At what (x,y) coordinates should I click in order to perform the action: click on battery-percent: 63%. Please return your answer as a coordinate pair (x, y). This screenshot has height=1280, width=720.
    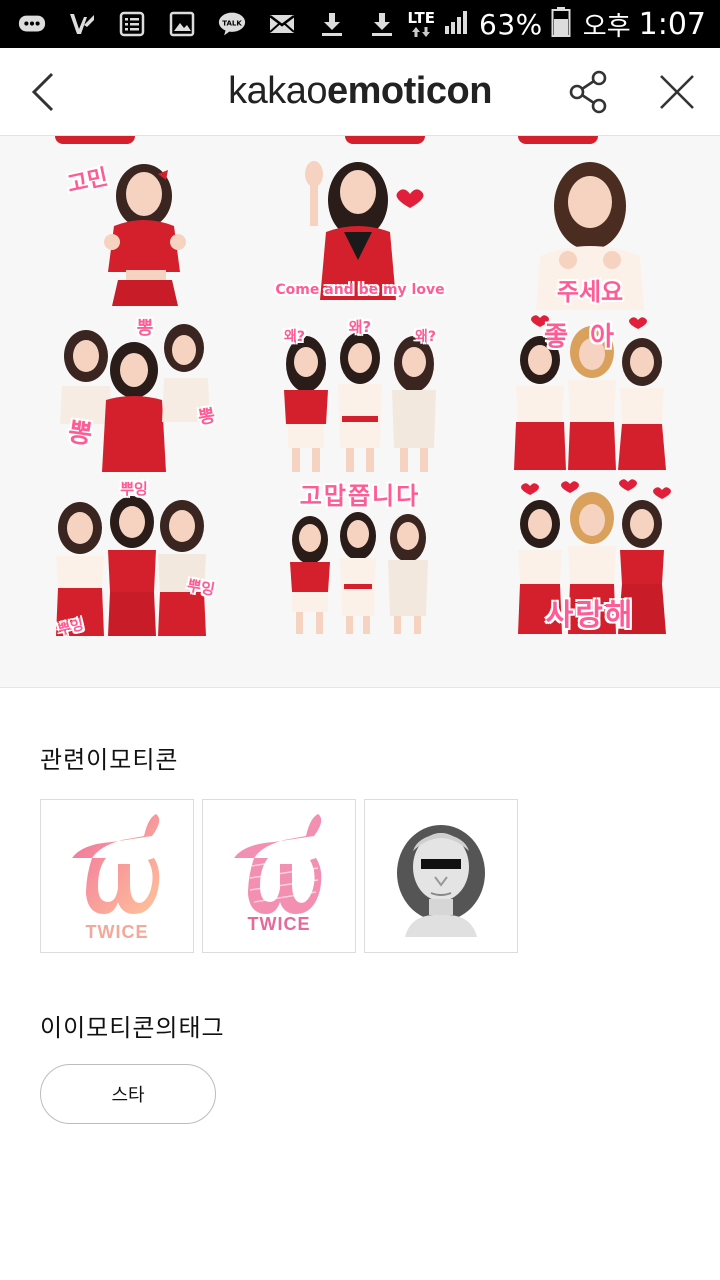
    Looking at the image, I should click on (511, 24).